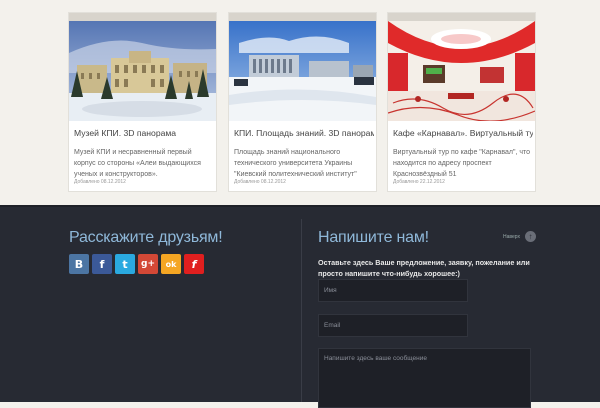  What do you see at coordinates (373, 237) in the screenshot?
I see `contact-heading: Напишите нам!` at bounding box center [373, 237].